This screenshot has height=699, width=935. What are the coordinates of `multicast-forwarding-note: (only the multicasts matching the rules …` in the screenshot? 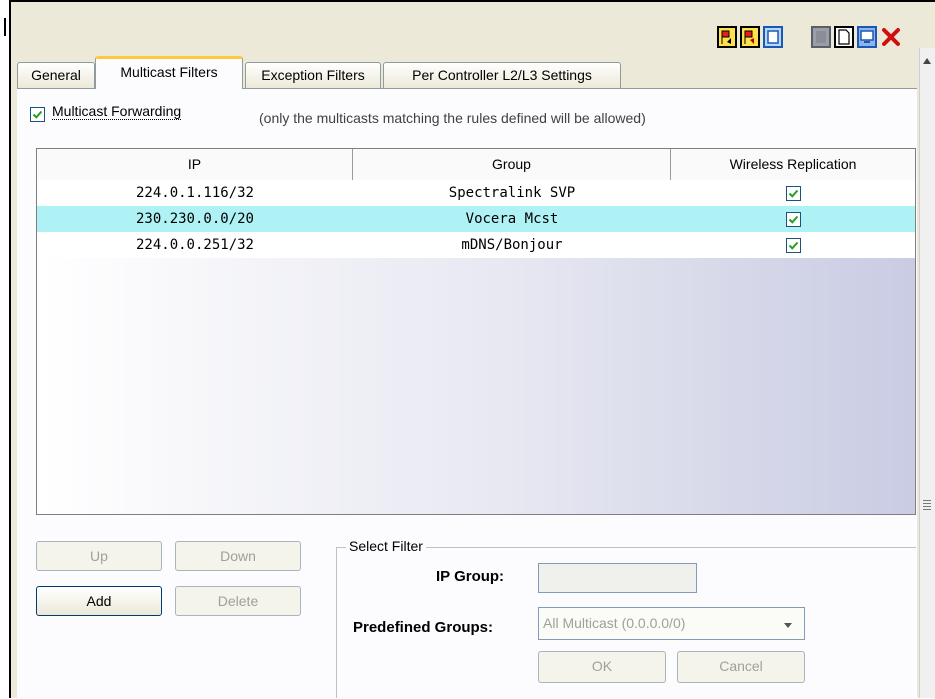 It's located at (452, 118).